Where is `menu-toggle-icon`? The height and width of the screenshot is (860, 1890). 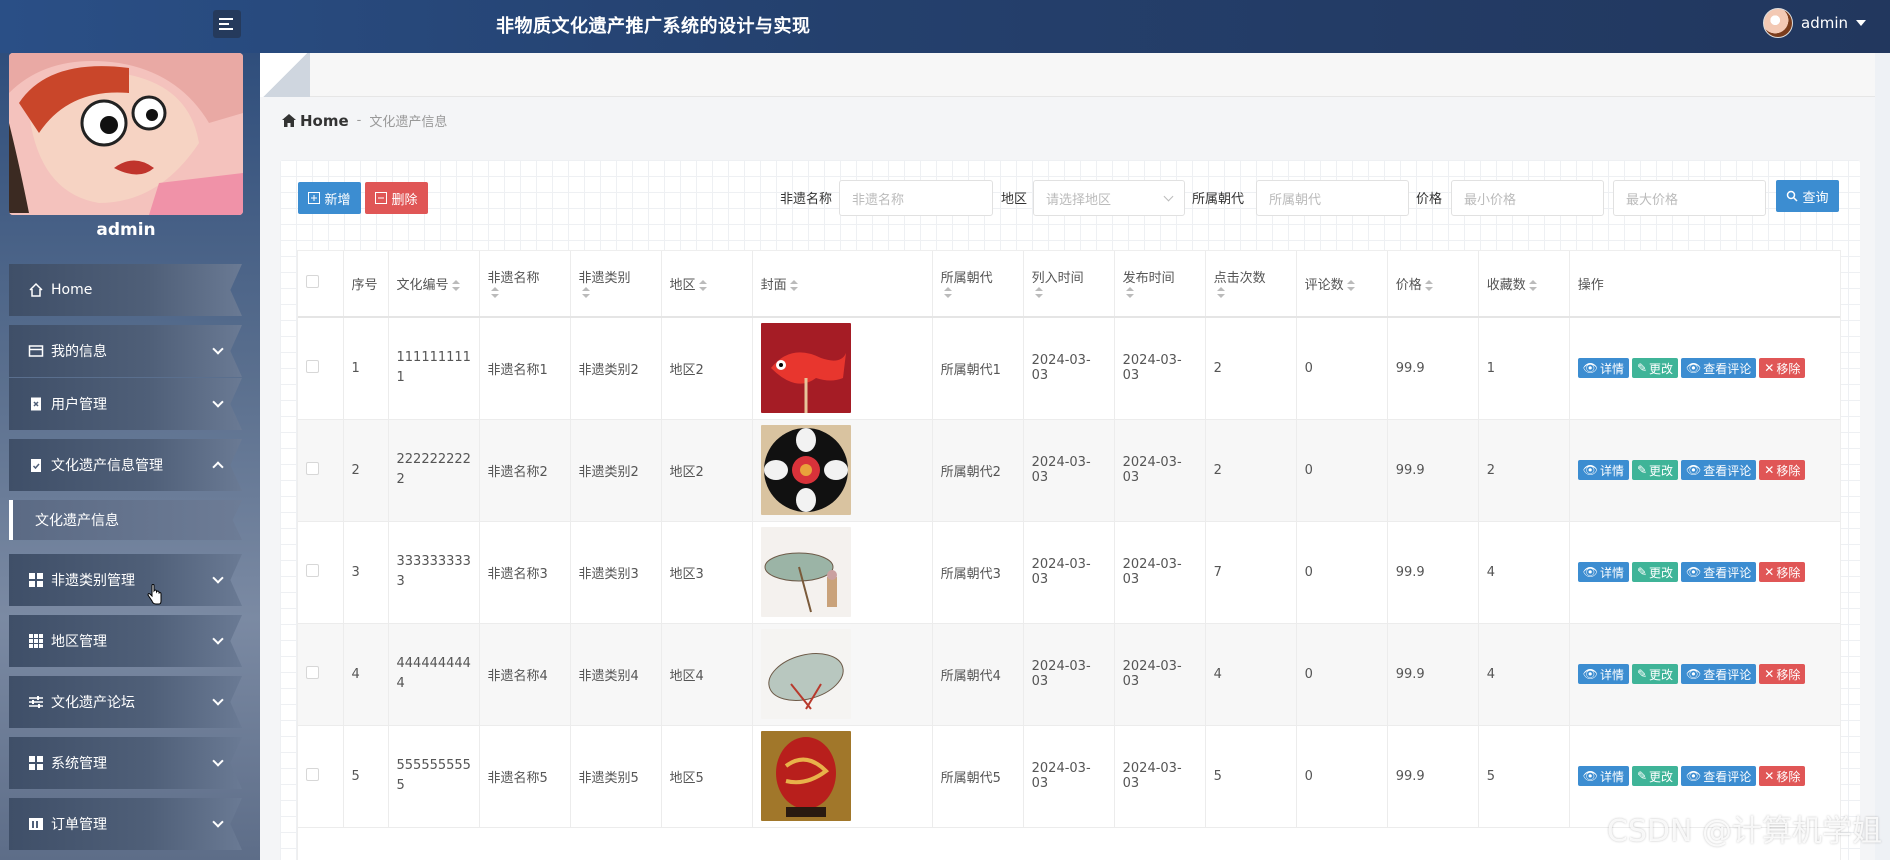
menu-toggle-icon is located at coordinates (227, 24).